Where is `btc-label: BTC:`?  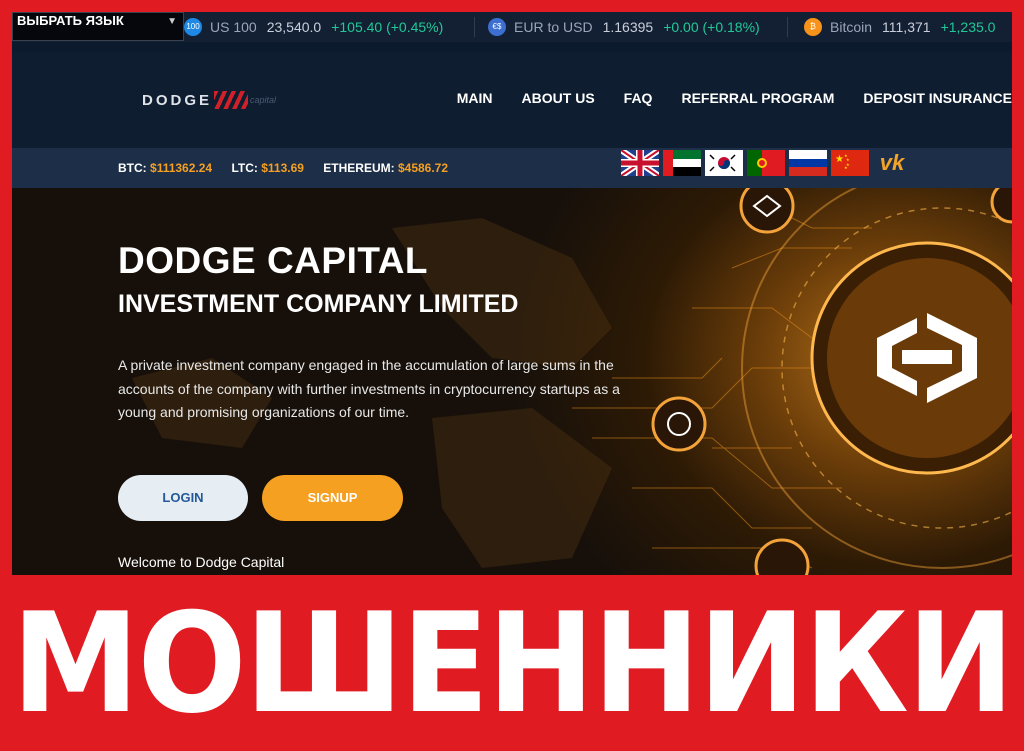 btc-label: BTC: is located at coordinates (132, 168).